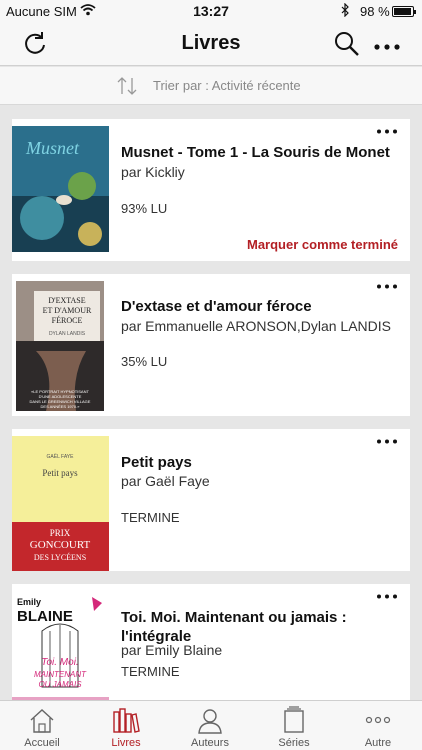 Image resolution: width=422 pixels, height=750 pixels. I want to click on sort-label: Trier par : Activité récente, so click(227, 85).